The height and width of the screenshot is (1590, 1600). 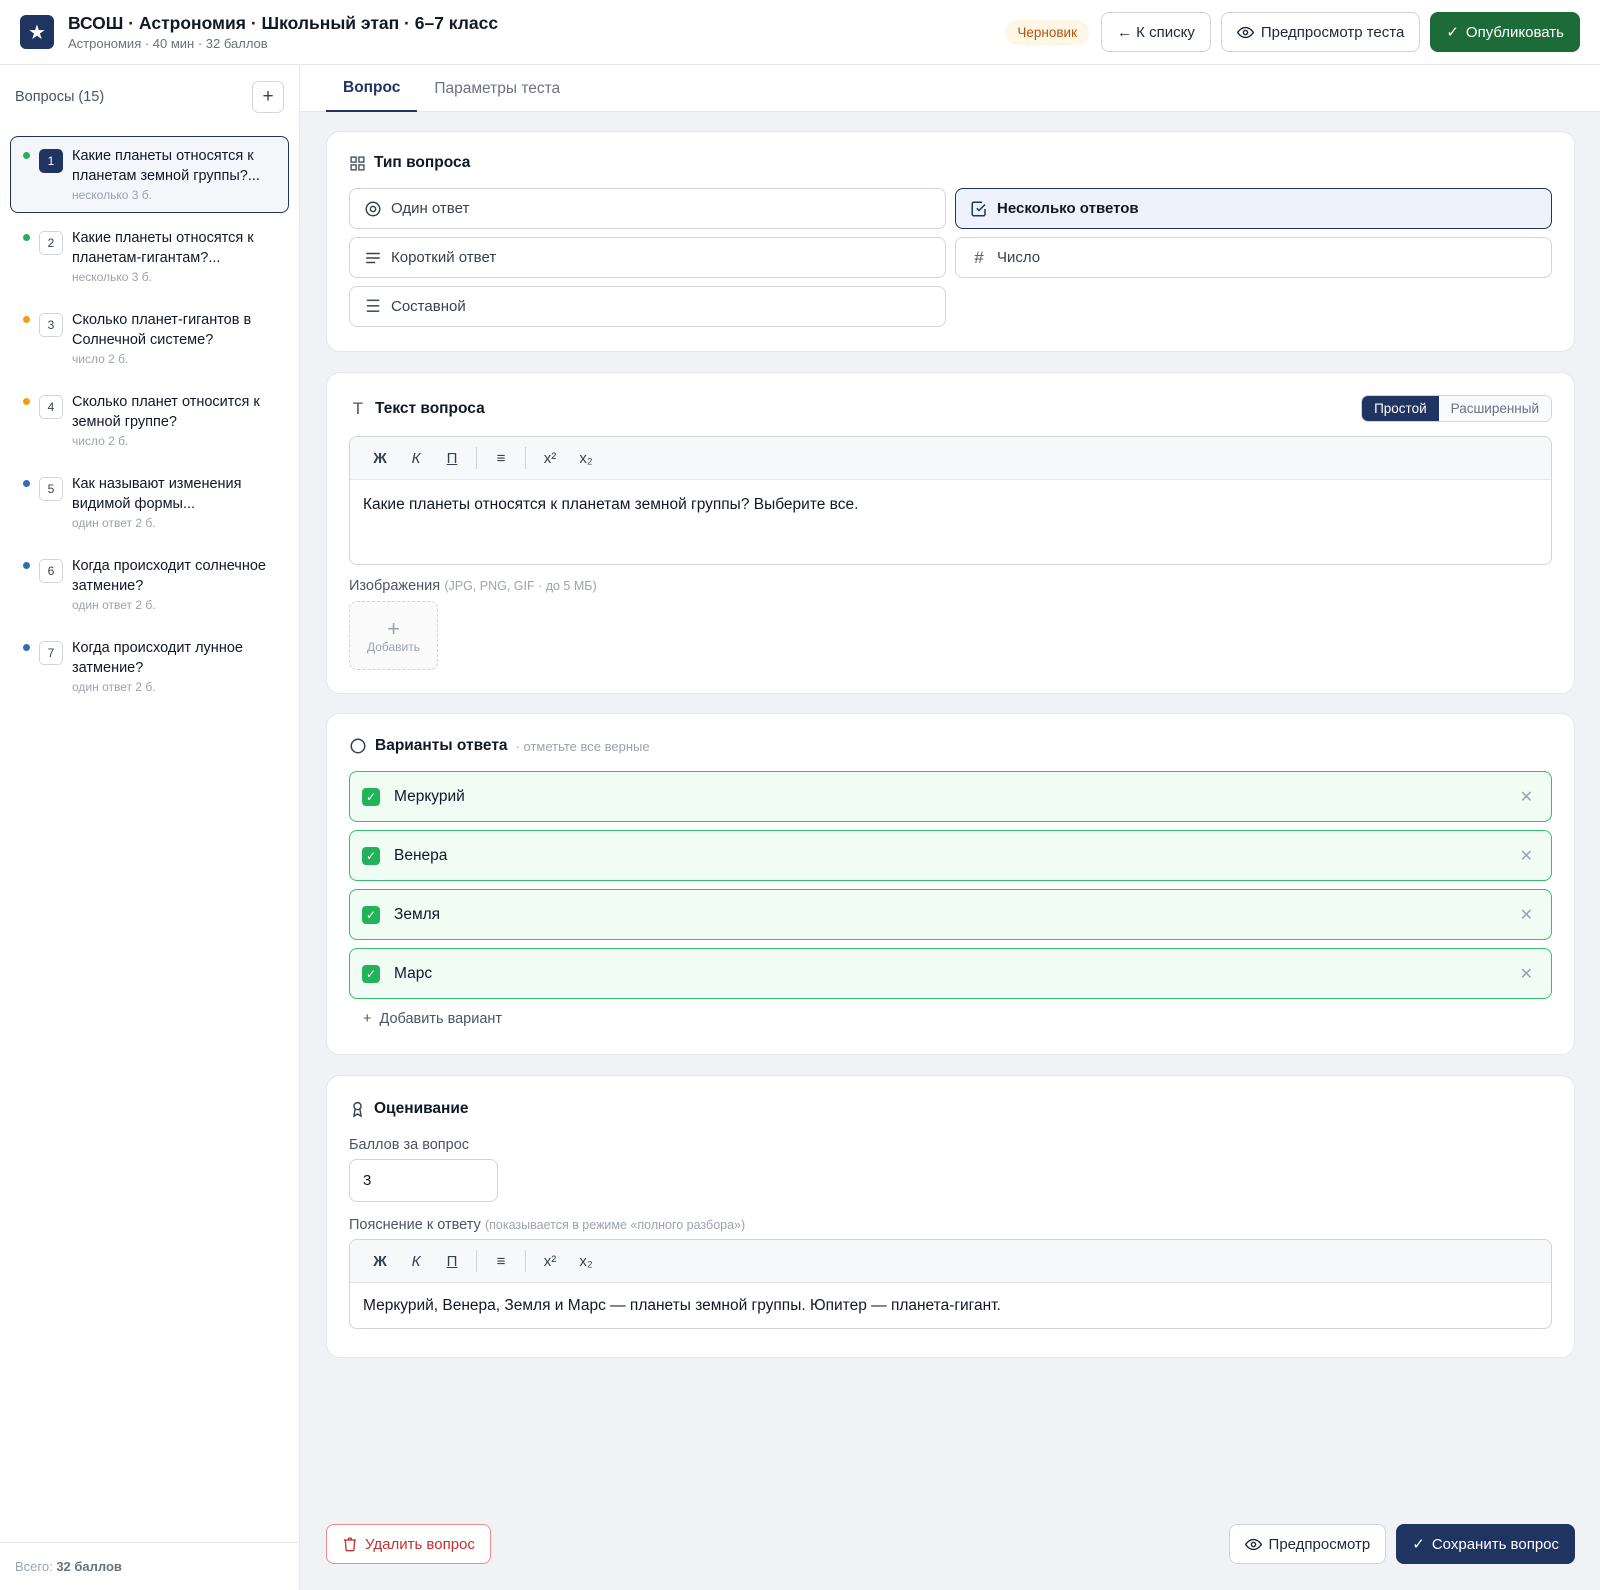 What do you see at coordinates (950, 746) in the screenshot?
I see `answers-header: Варианты ответа · отметьте все верные` at bounding box center [950, 746].